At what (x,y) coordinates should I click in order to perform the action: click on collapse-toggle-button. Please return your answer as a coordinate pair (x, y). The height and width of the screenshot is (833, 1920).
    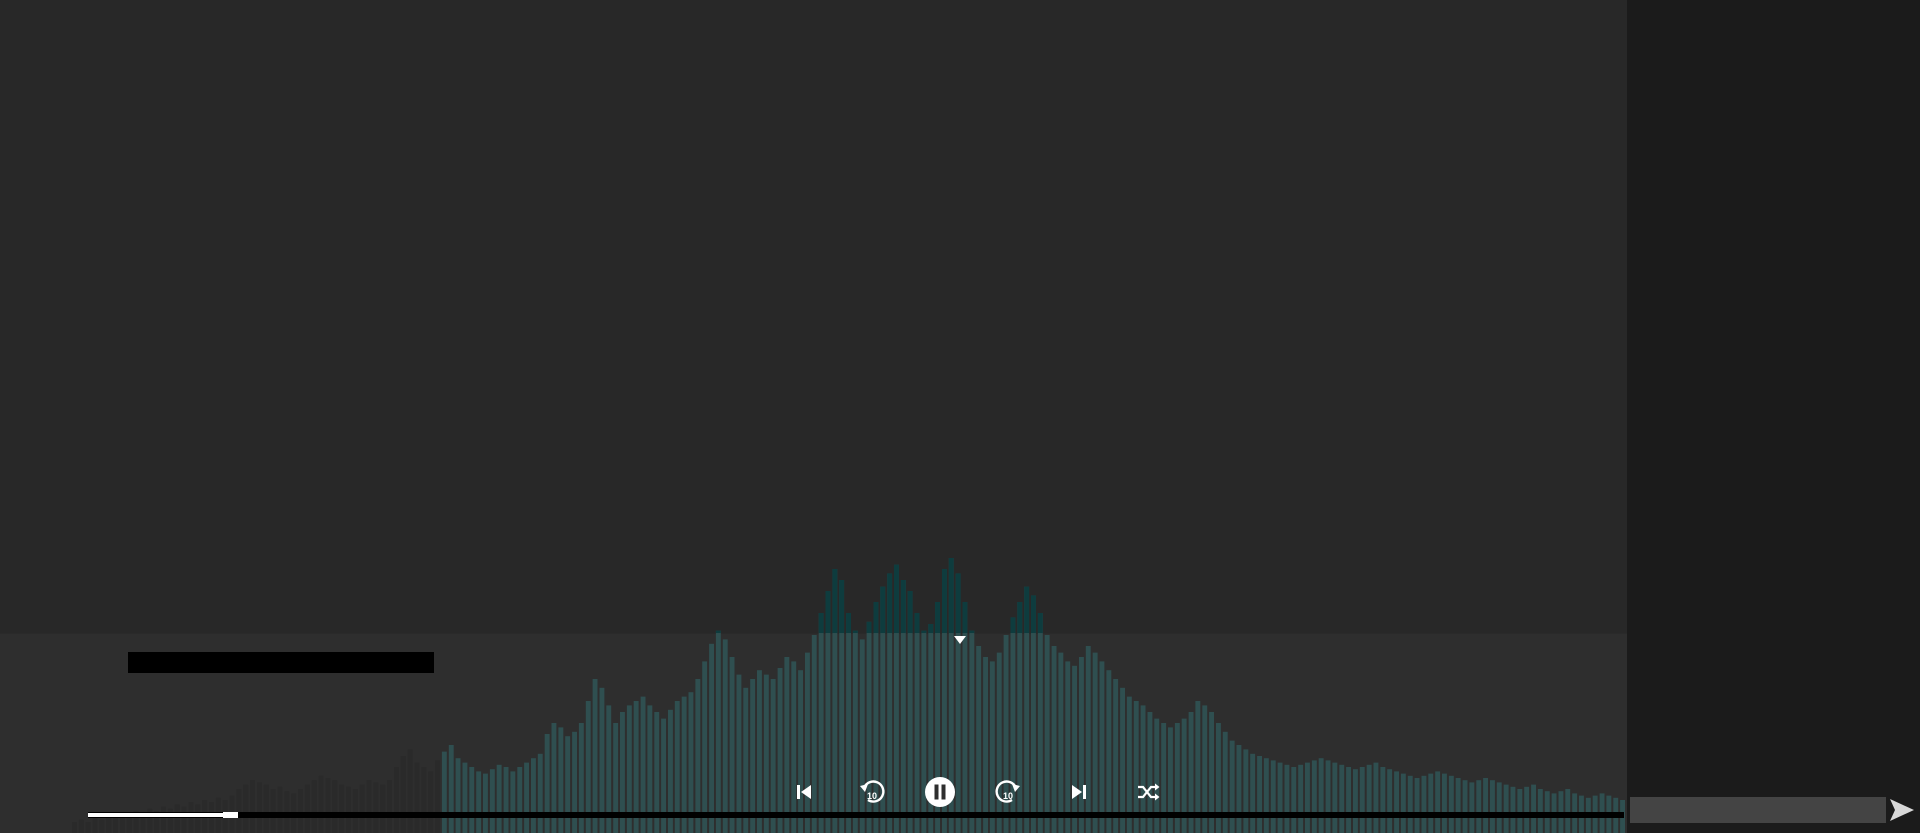
    Looking at the image, I should click on (960, 639).